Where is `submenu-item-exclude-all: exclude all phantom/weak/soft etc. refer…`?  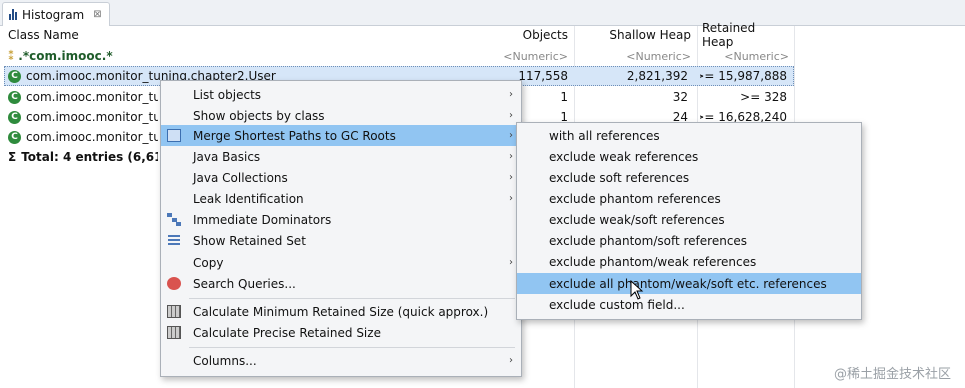 submenu-item-exclude-all: exclude all phantom/weak/soft etc. refer… is located at coordinates (689, 283).